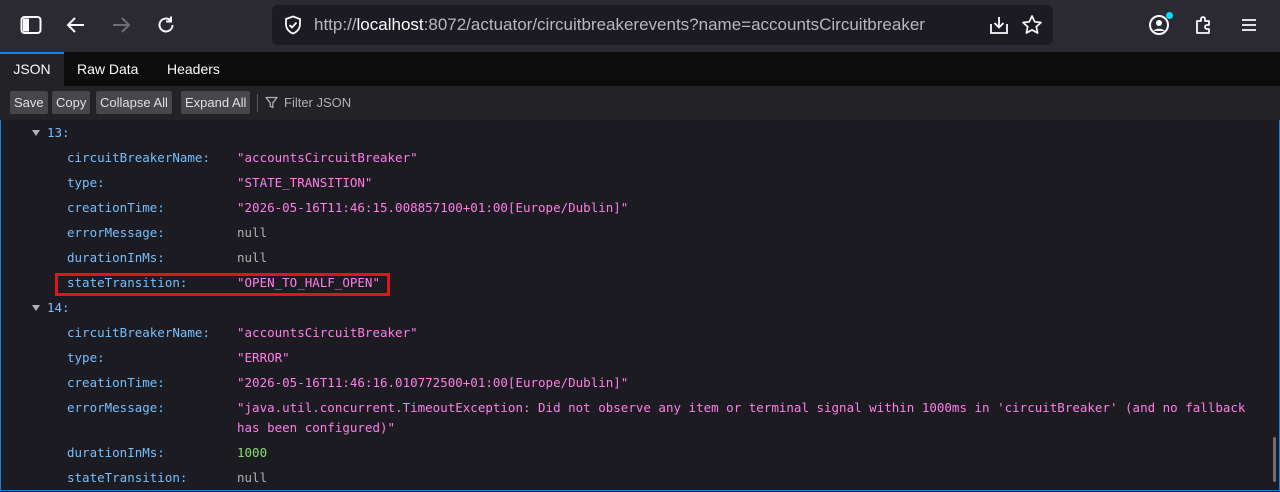  Describe the element at coordinates (222, 284) in the screenshot. I see `highlight-box` at that location.